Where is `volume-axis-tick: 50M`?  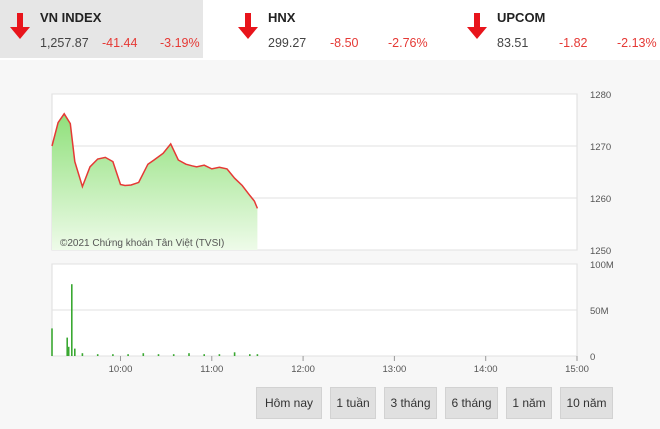
volume-axis-tick: 50M is located at coordinates (599, 311).